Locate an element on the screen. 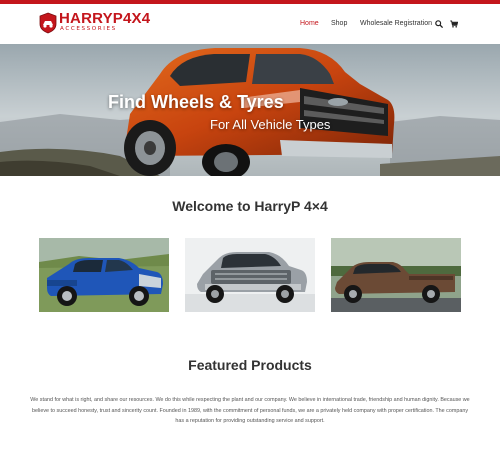 The width and height of the screenshot is (500, 455). hero-title: Find Wheels & Tyres is located at coordinates (196, 102).